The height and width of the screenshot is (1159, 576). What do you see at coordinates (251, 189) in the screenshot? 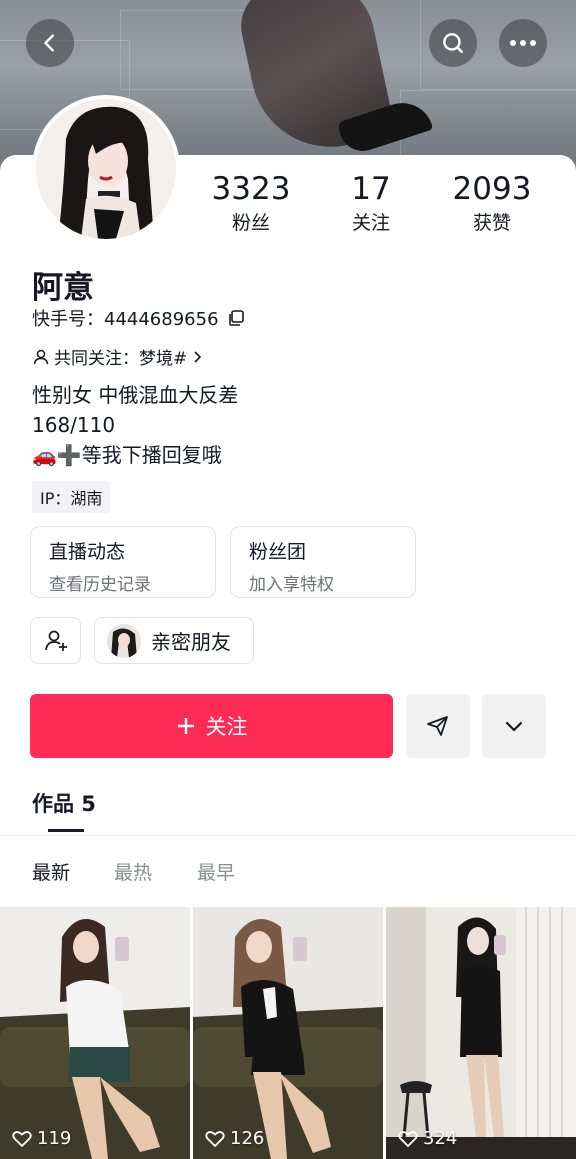
I see `followers-count: 3323` at bounding box center [251, 189].